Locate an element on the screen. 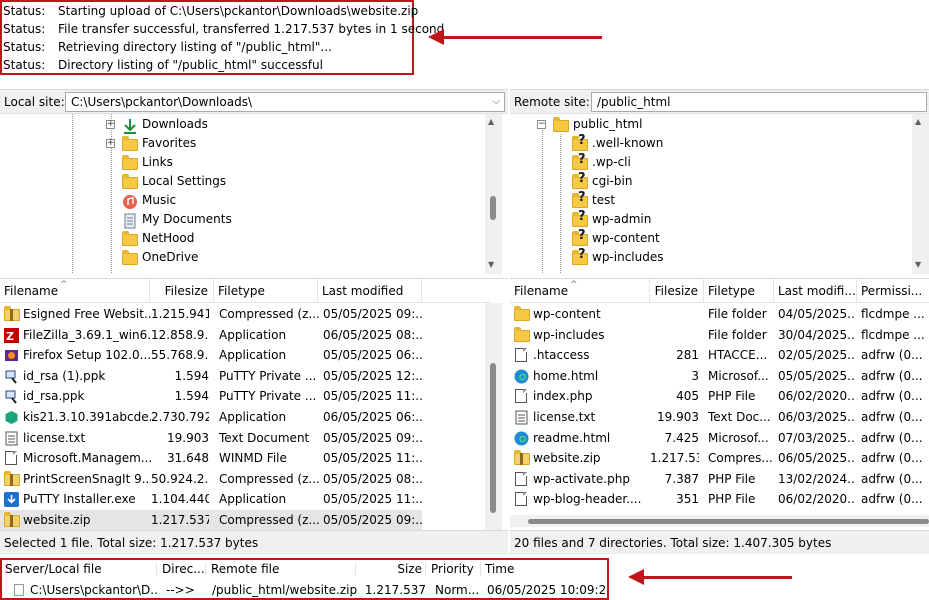 This screenshot has height=600, width=929. remote-site-path-input: /public_html is located at coordinates (759, 102).